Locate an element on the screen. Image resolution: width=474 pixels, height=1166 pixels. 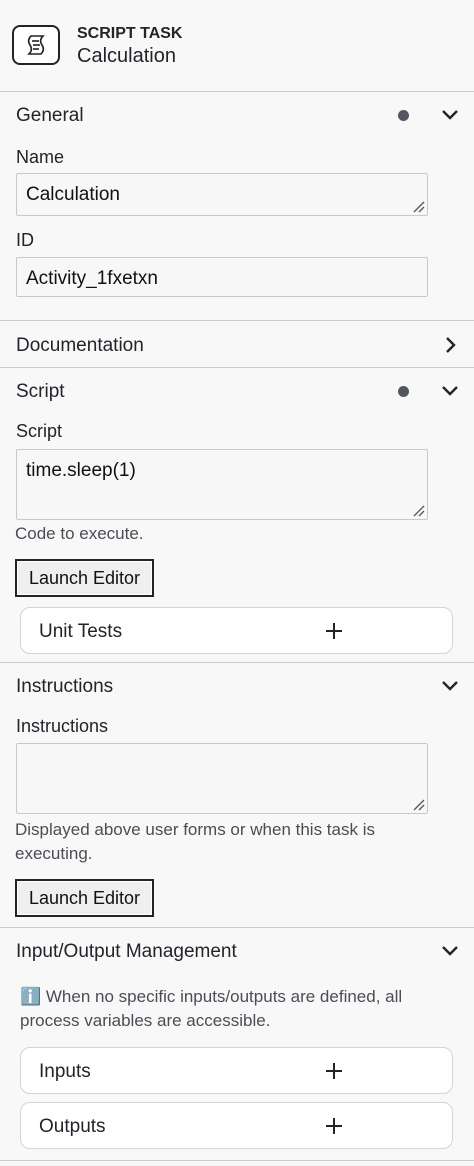
group-documentation-header: Documentation is located at coordinates (237, 345).